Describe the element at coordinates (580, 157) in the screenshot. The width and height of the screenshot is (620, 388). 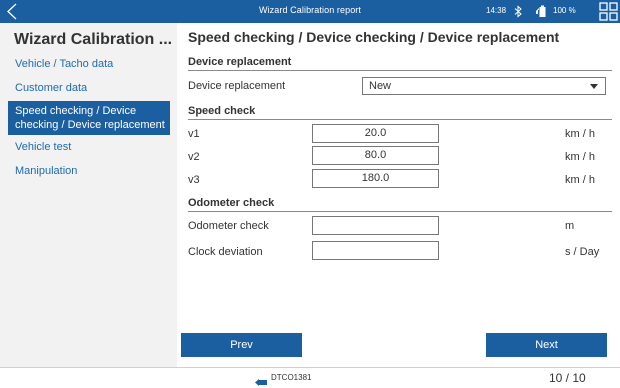
I see `speed-unit-v2: km / h` at that location.